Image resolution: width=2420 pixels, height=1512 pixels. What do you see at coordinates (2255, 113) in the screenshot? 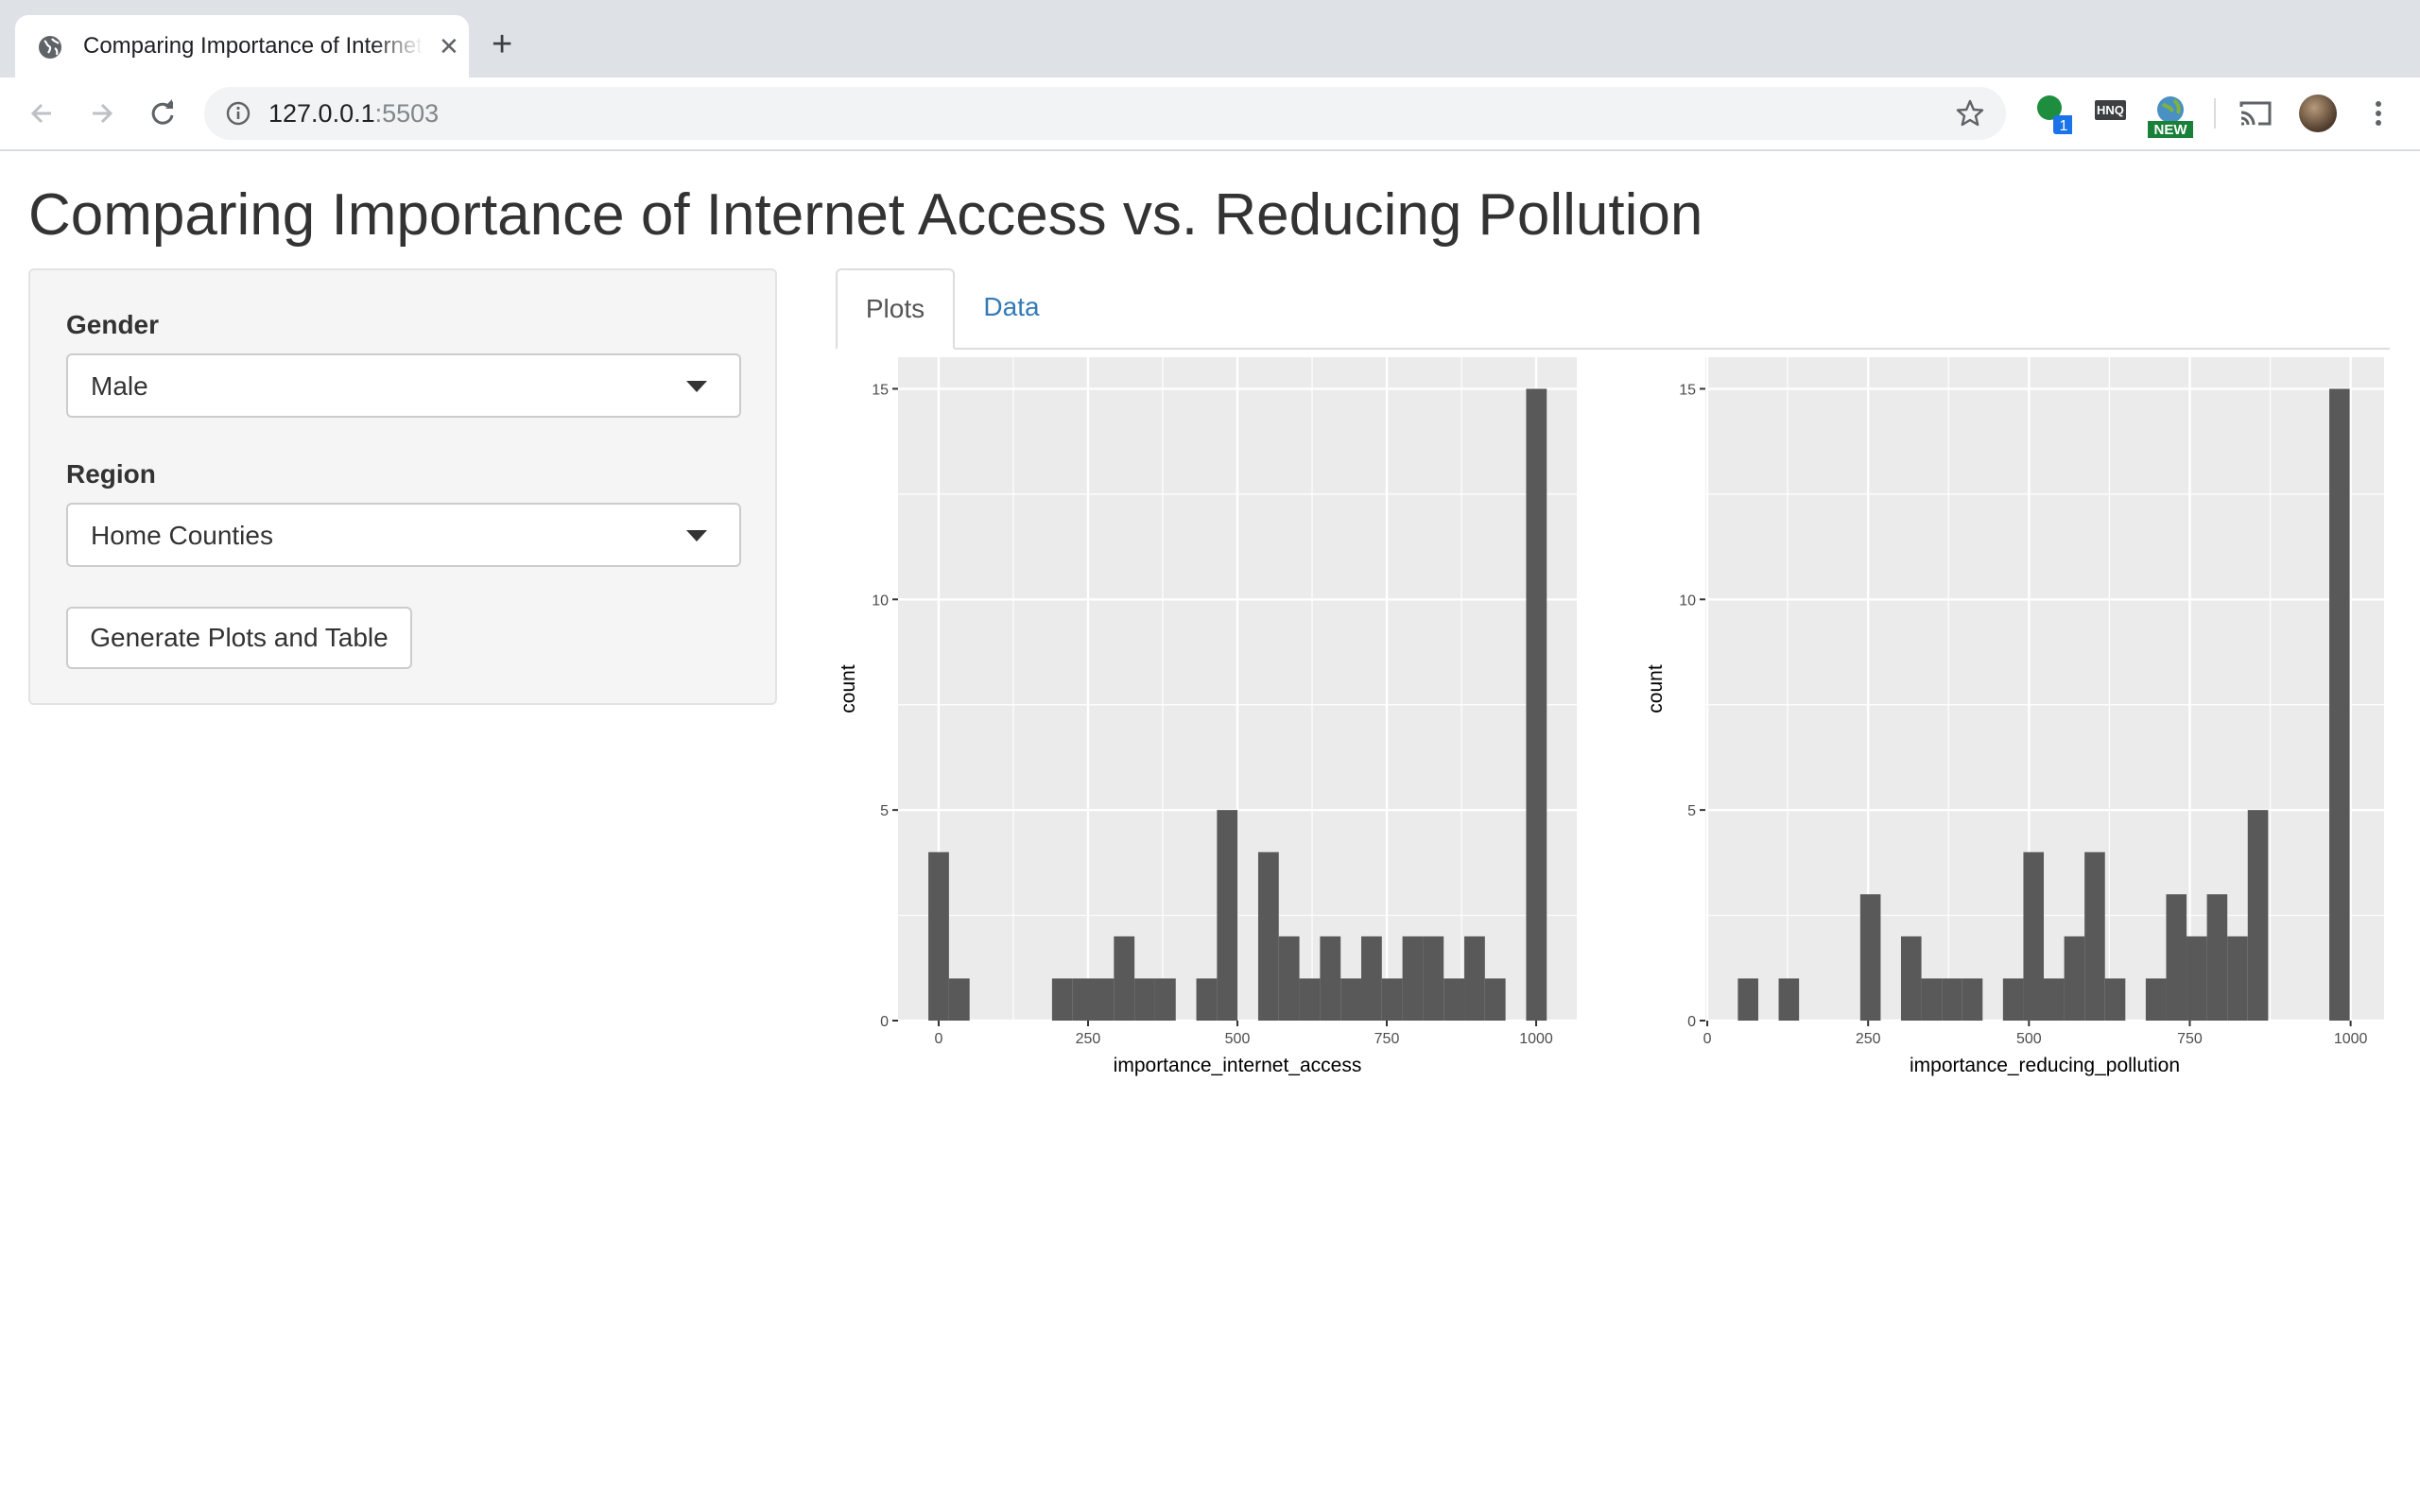
I see `cast-icon` at bounding box center [2255, 113].